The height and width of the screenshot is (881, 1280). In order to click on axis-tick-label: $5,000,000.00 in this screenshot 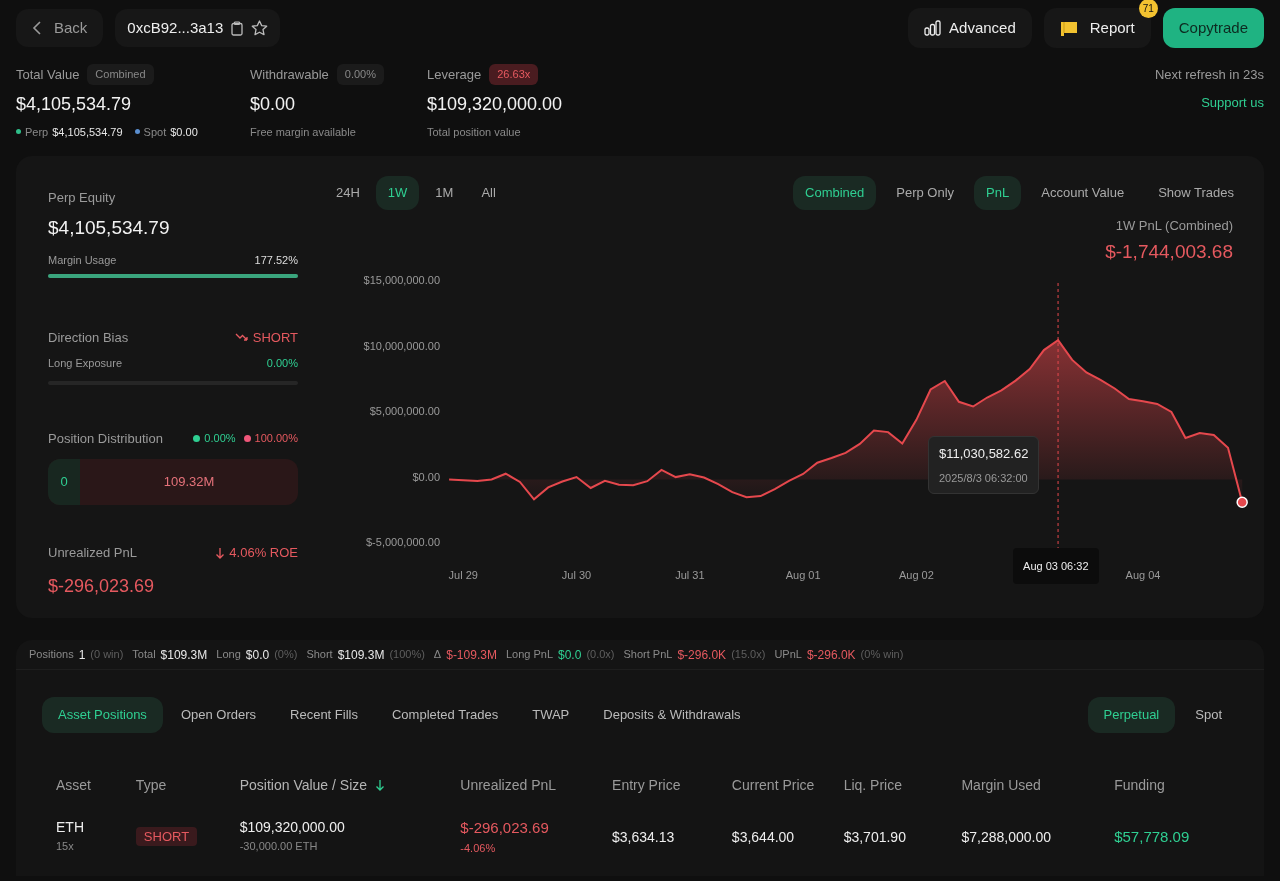, I will do `click(404, 411)`.